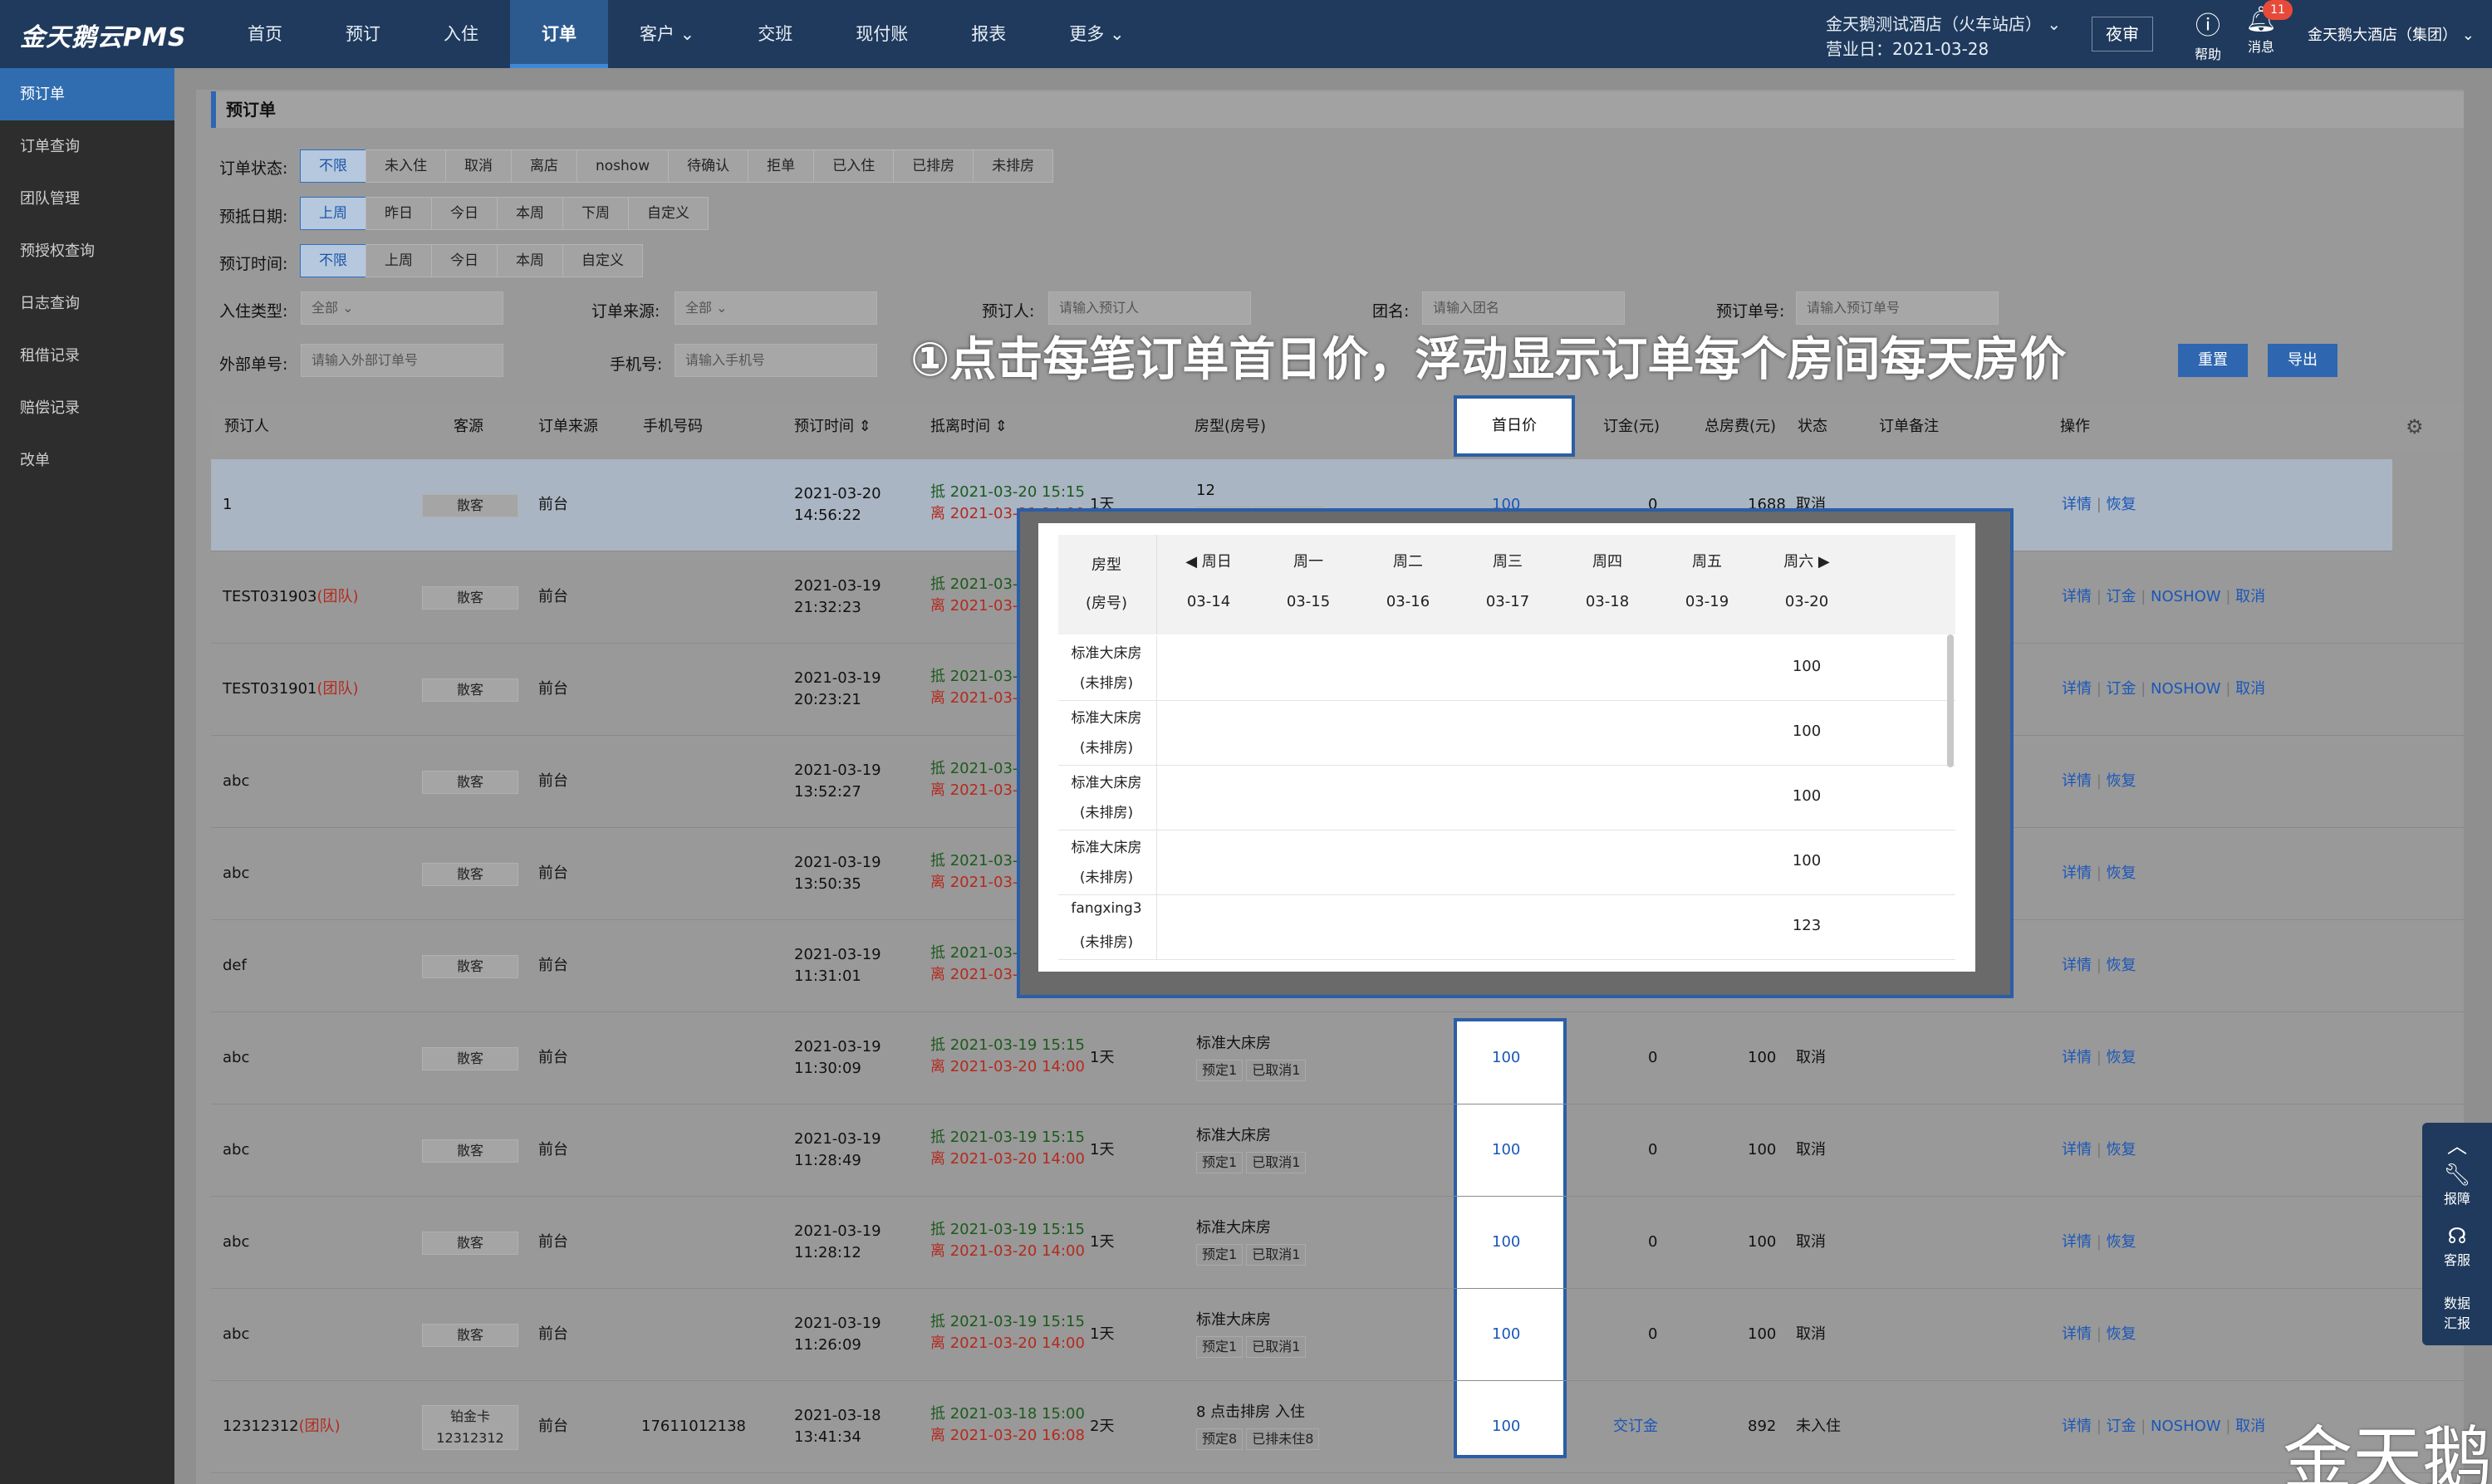  I want to click on sidebar-item-5: 租借记录, so click(87, 356).